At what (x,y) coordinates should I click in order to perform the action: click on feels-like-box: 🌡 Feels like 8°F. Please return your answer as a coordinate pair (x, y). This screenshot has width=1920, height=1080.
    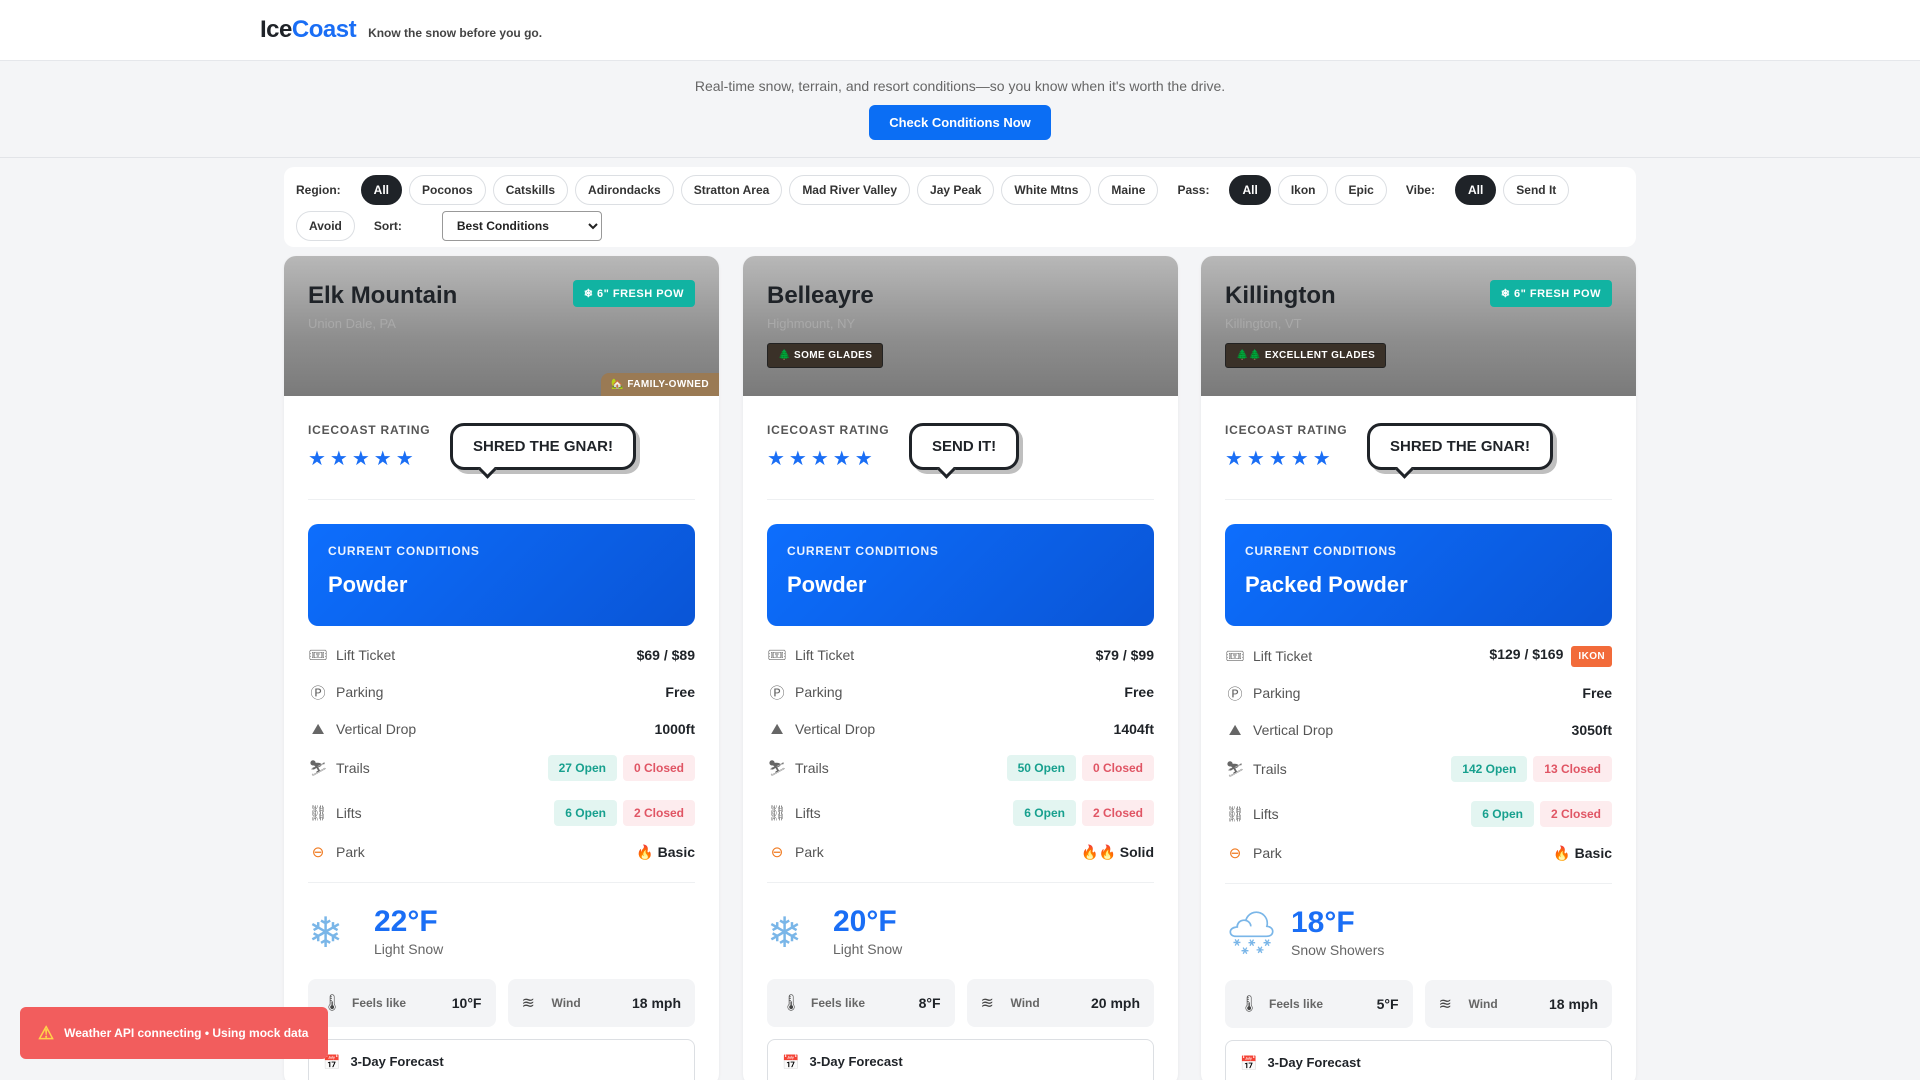
    Looking at the image, I should click on (861, 1003).